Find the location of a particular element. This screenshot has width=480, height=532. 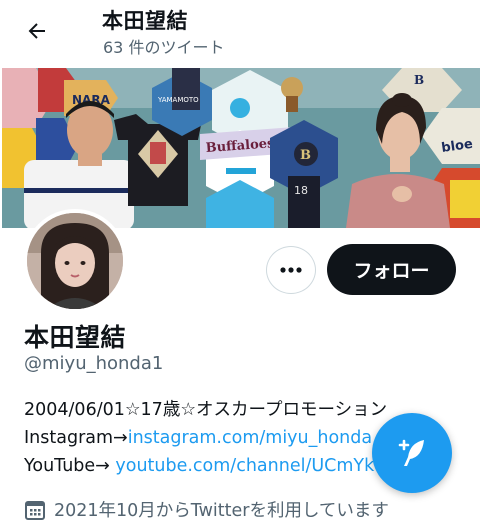

top-bar: 本田望結 63 件のツイート is located at coordinates (240, 31).